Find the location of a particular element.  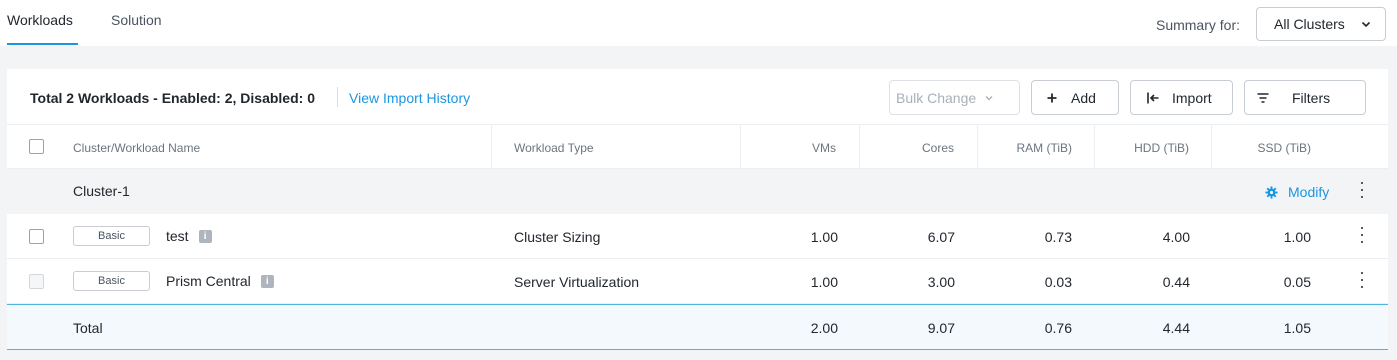

total-label: Total is located at coordinates (88, 328).